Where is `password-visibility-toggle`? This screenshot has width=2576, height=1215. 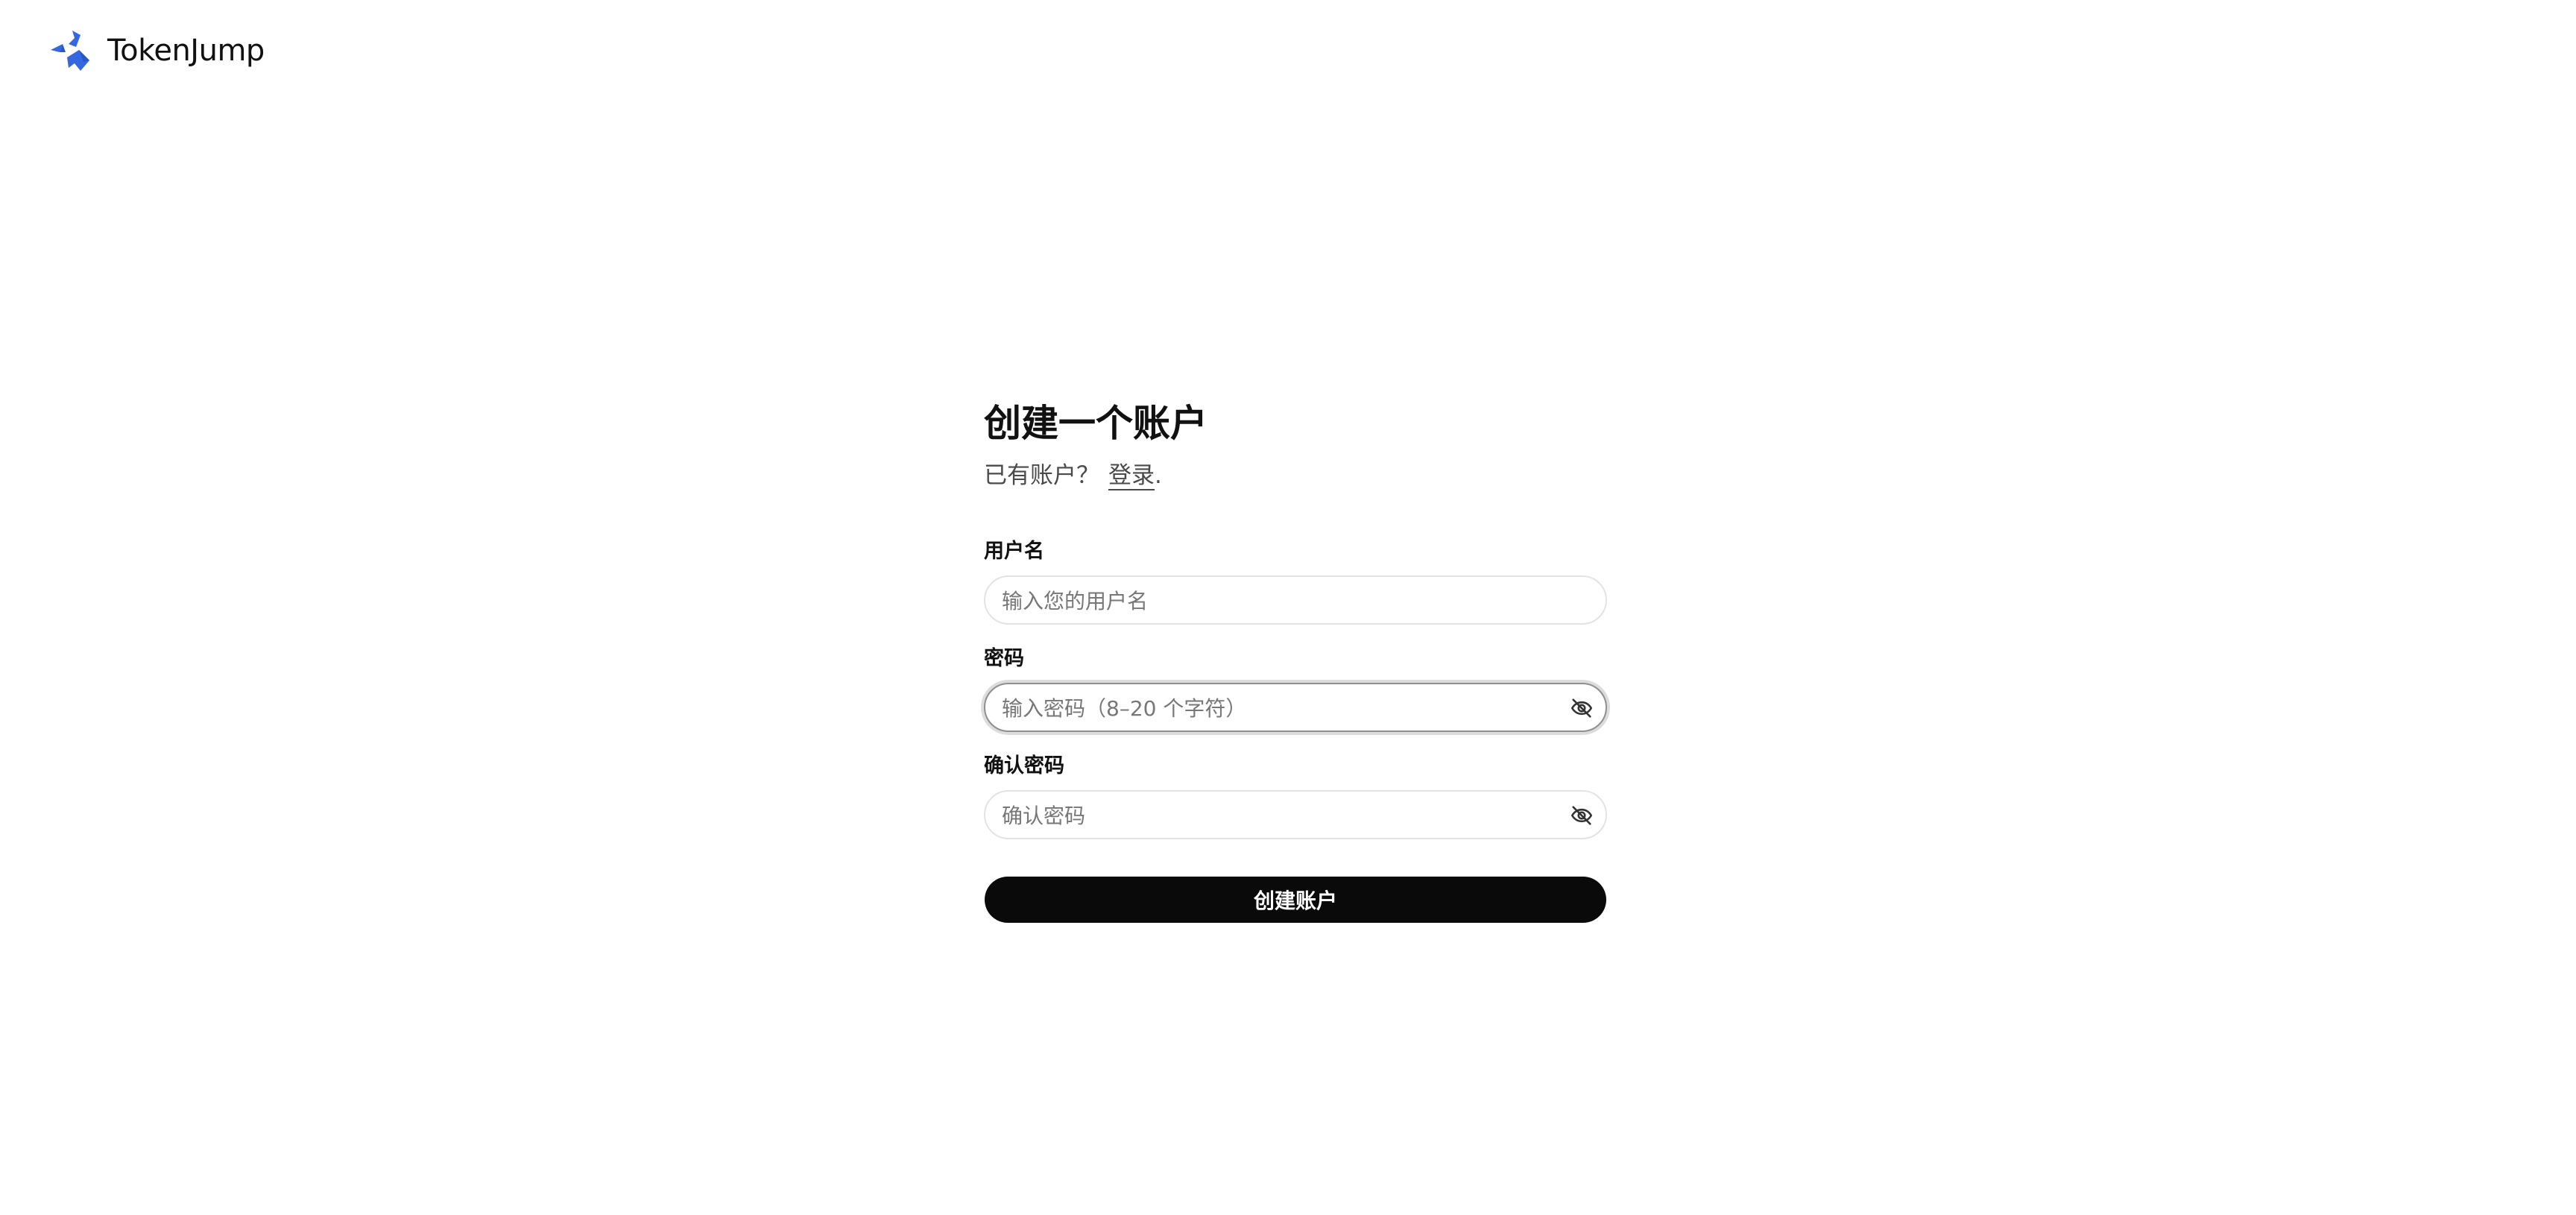
password-visibility-toggle is located at coordinates (1581, 709).